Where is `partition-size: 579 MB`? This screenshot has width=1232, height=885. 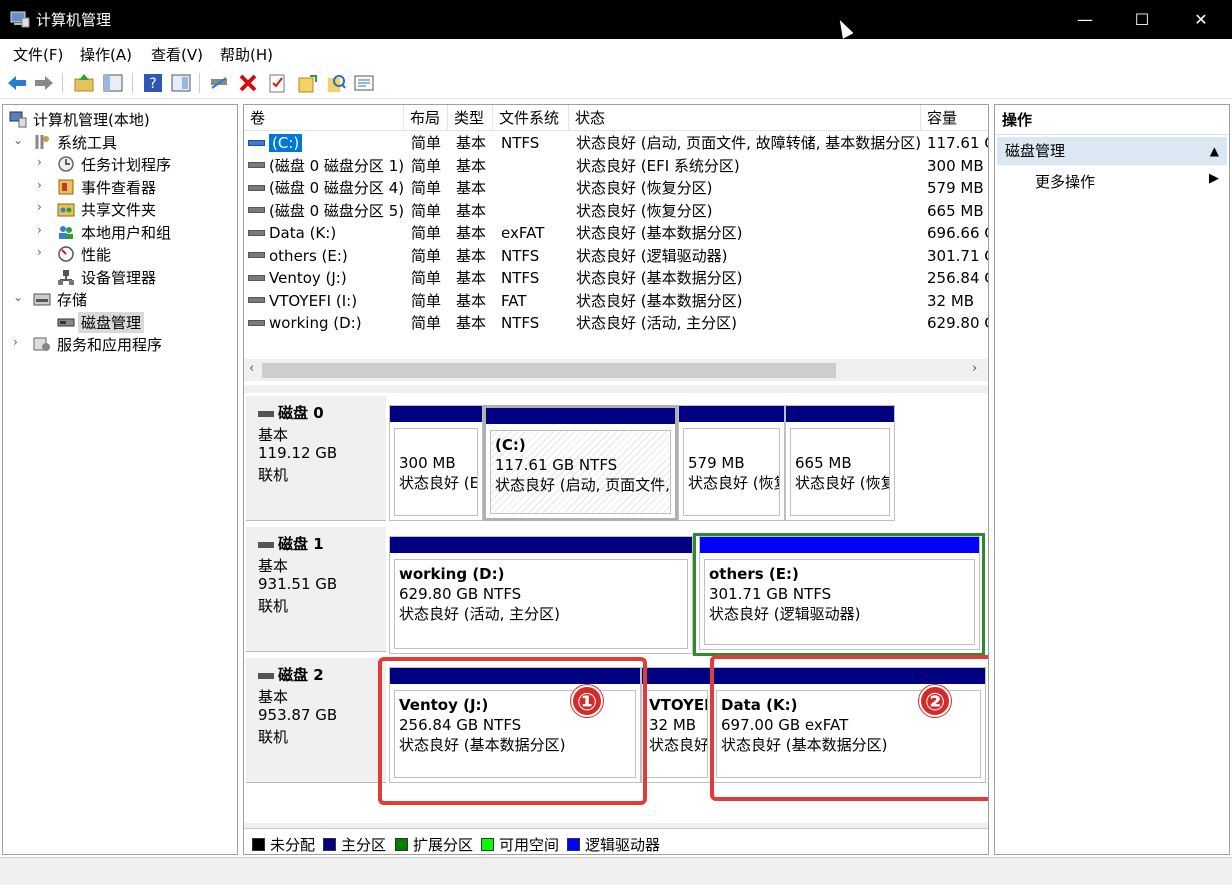 partition-size: 579 MB is located at coordinates (716, 463).